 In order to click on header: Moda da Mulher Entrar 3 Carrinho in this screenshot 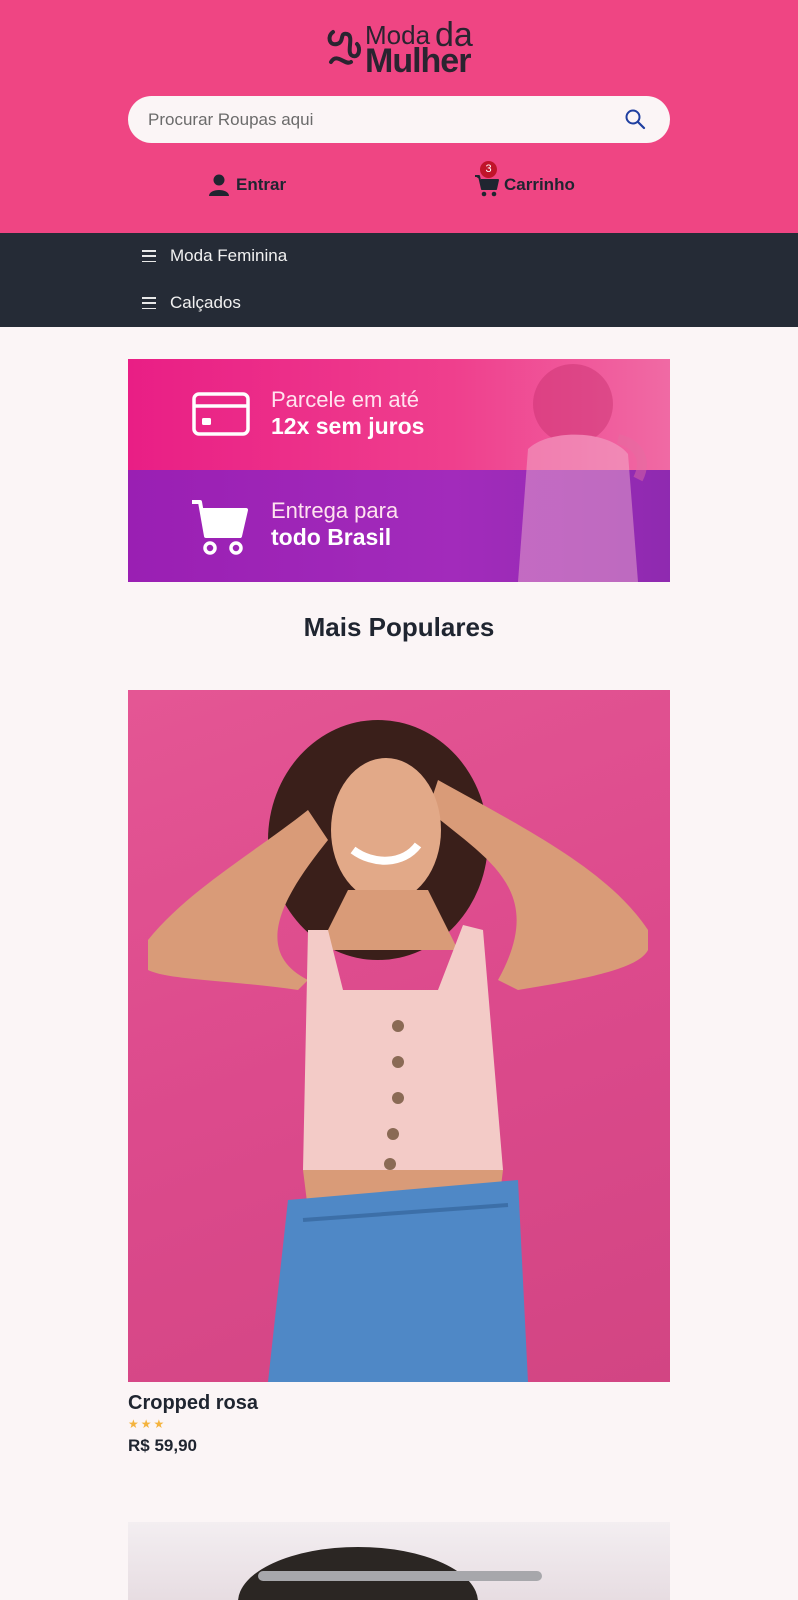, I will do `click(399, 116)`.